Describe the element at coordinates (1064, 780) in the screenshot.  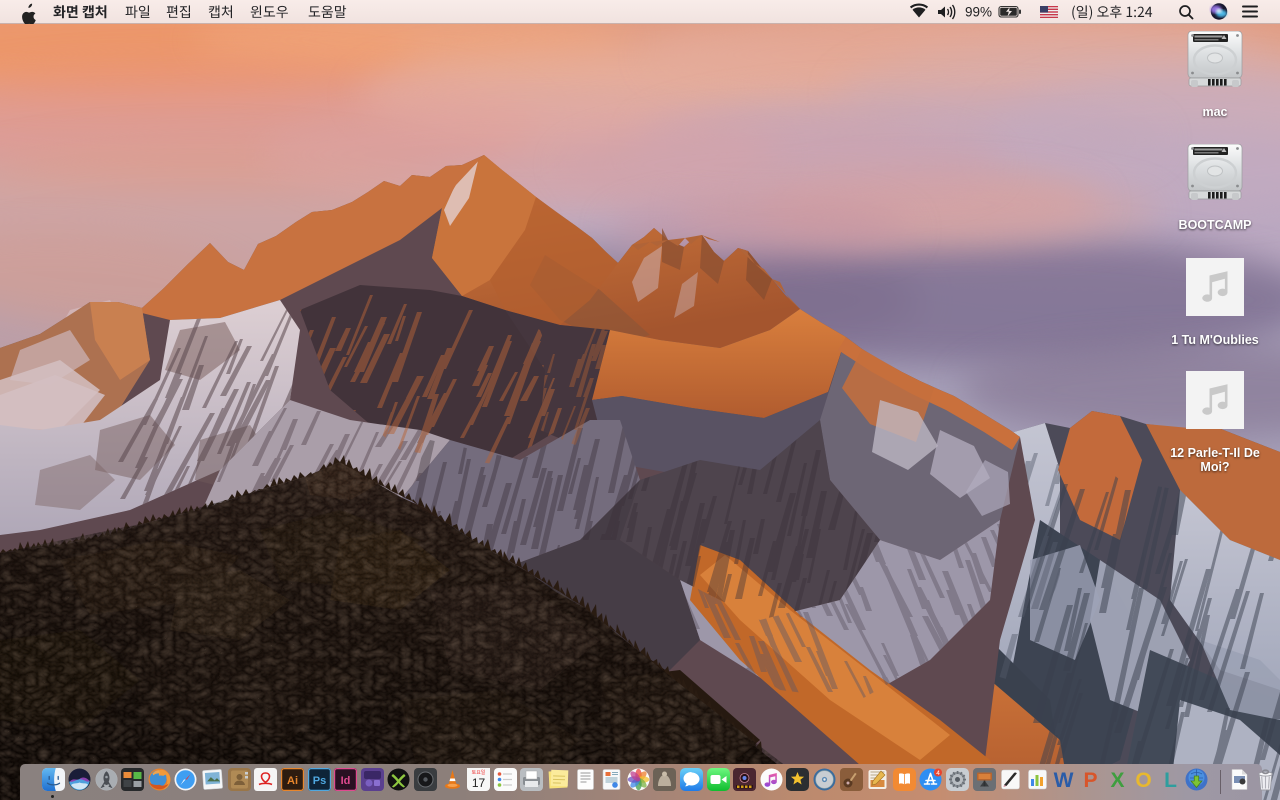
I see `svg-text: W` at that location.